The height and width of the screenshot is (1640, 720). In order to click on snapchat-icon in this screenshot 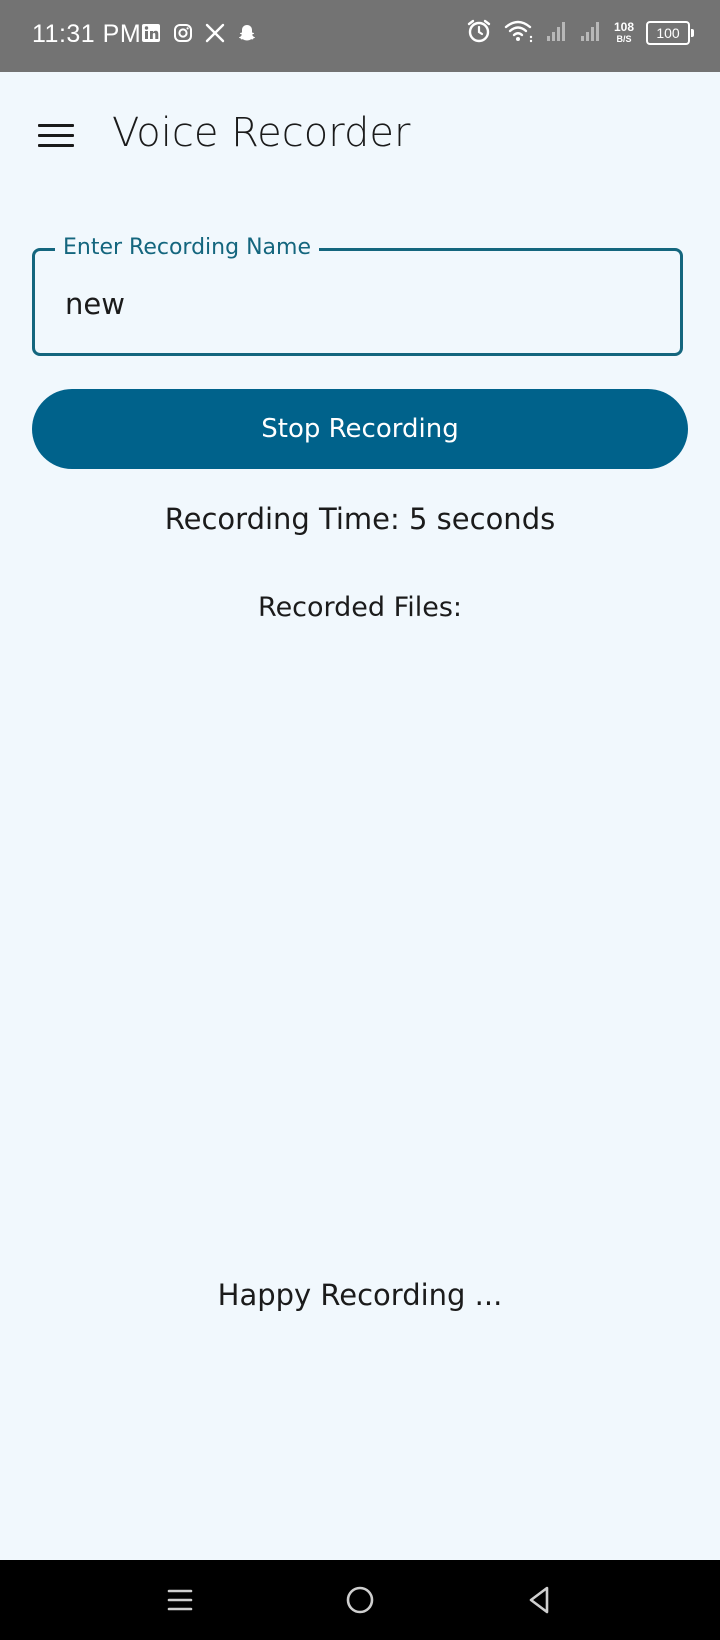, I will do `click(247, 33)`.